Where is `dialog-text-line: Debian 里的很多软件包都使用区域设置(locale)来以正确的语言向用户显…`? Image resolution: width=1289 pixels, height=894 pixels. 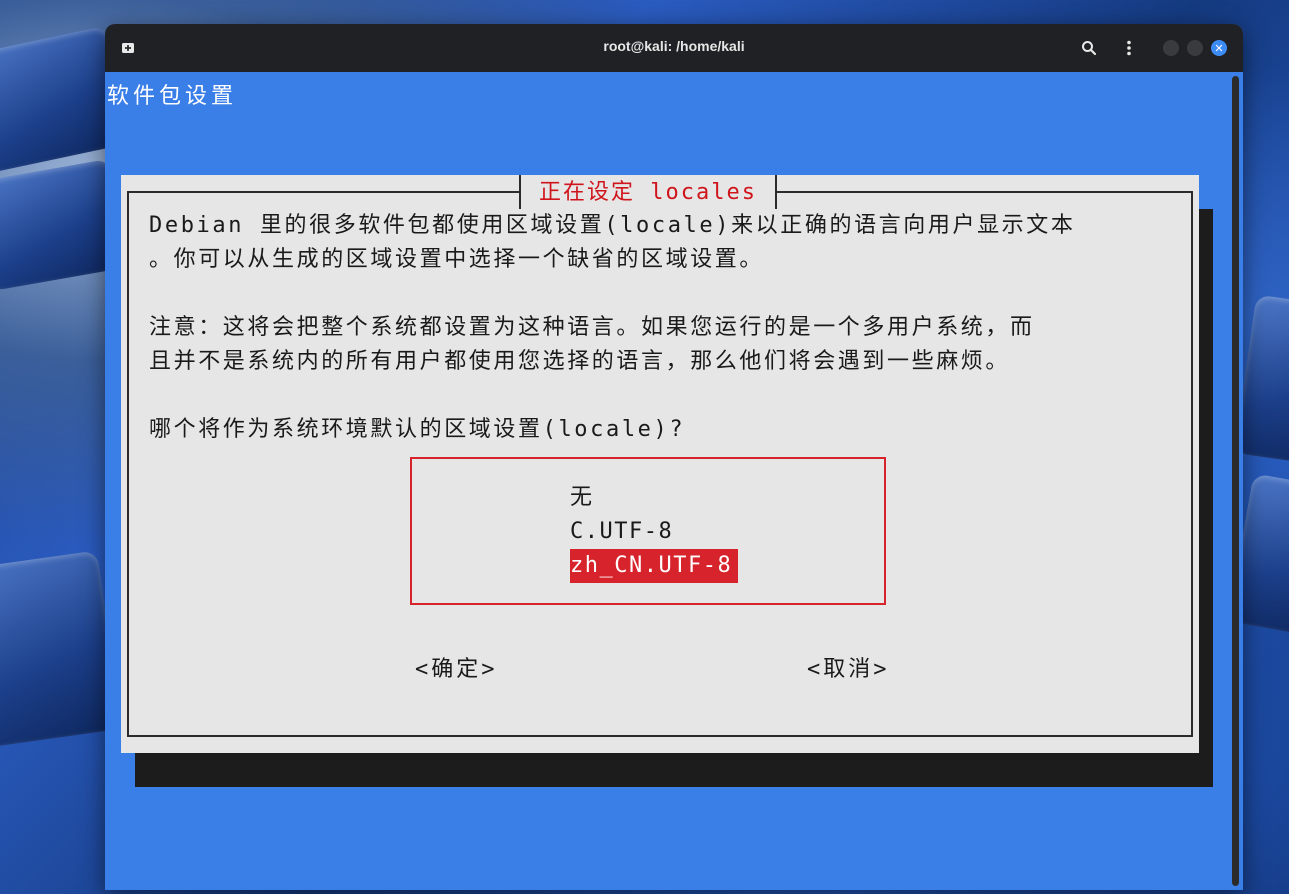
dialog-text-line: Debian 里的很多软件包都使用区域设置(locale)来以正确的语言向用户显… is located at coordinates (612, 225).